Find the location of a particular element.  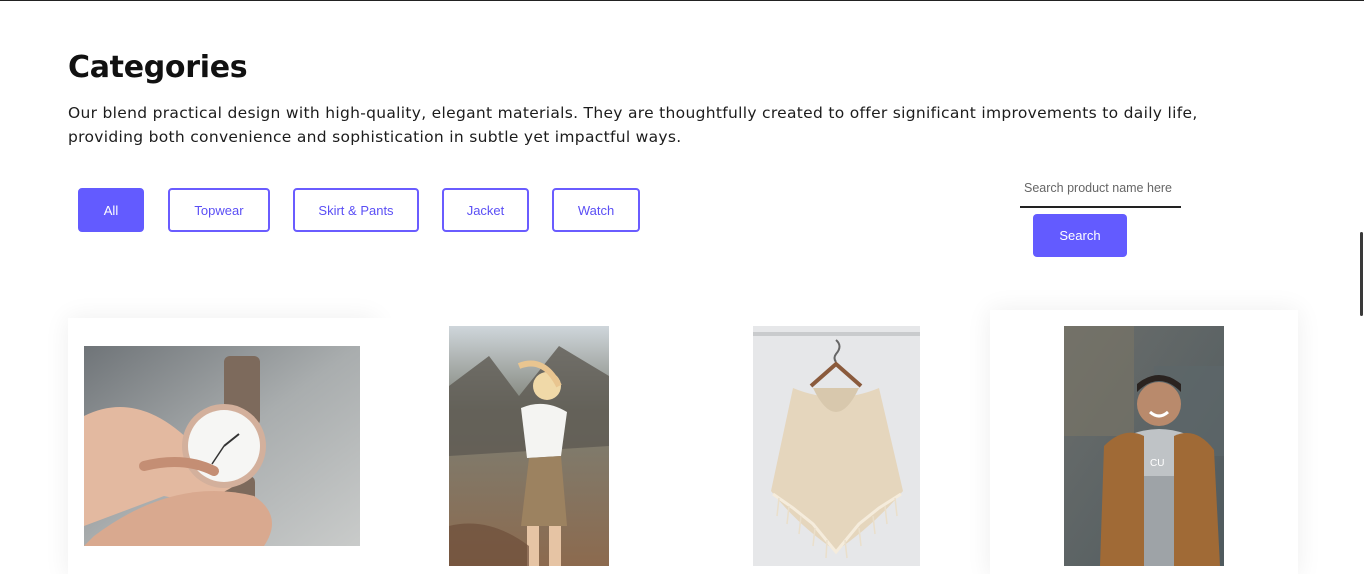

filter-skirt-pants-button: Skirt & Pants is located at coordinates (356, 210).